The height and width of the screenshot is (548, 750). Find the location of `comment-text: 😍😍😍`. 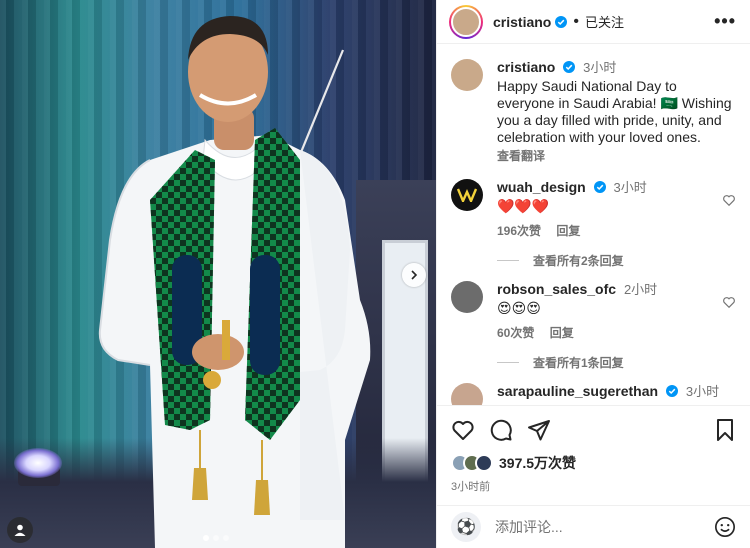

comment-text: 😍😍😍 is located at coordinates (519, 308).